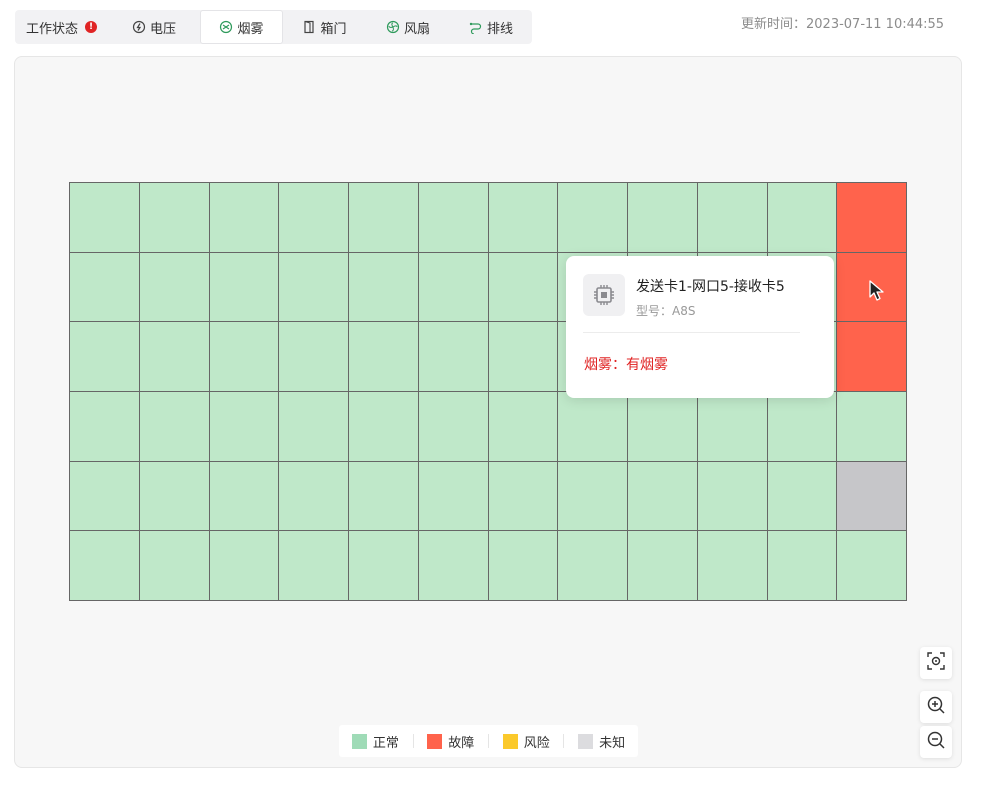  I want to click on zoom-out-button, so click(936, 742).